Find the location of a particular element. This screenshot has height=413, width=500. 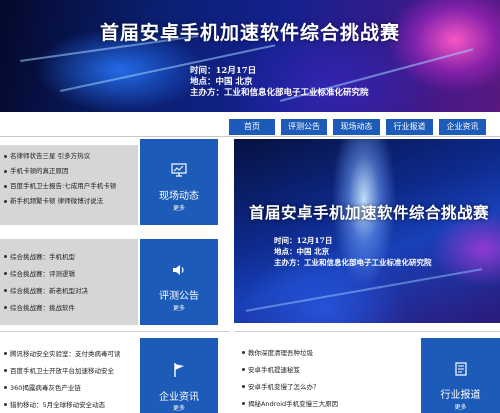

monitor-icon is located at coordinates (179, 170).